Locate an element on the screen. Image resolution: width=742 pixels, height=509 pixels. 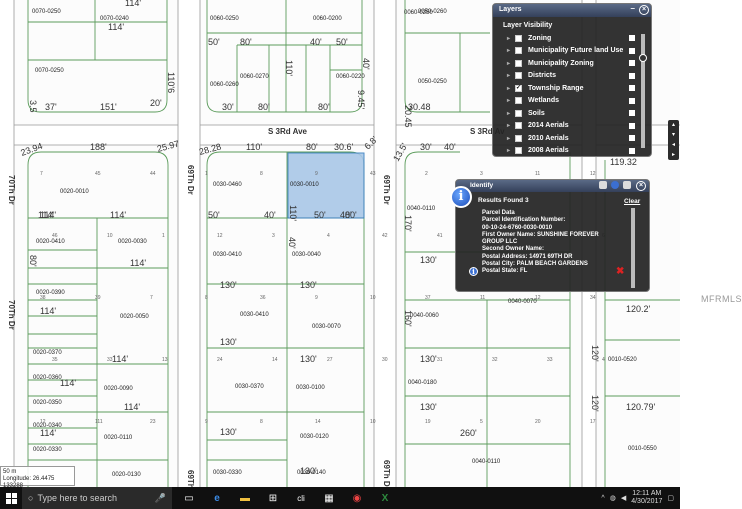
taskbar-search: ○ Type here to search 🎤 is located at coordinates (97, 498).